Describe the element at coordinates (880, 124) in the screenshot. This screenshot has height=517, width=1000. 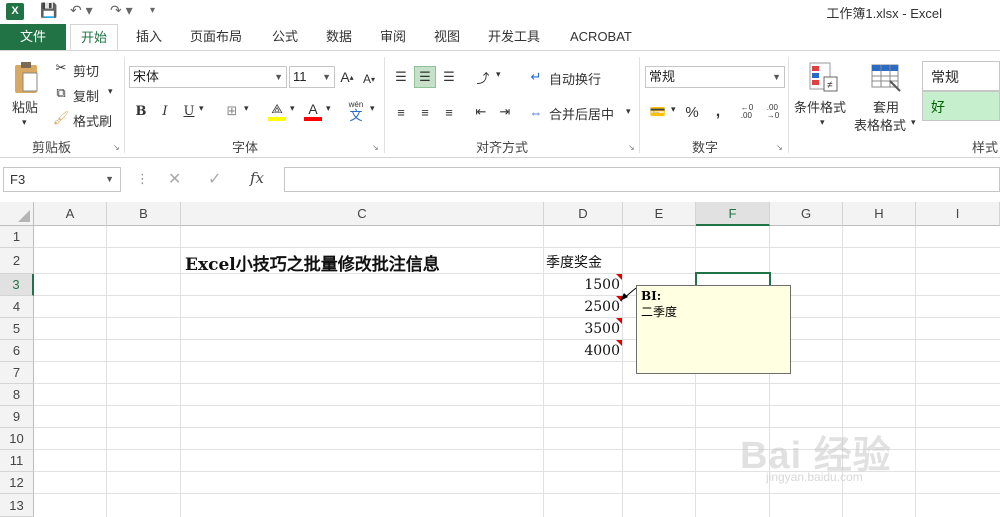
I see `format-as-table-button: 表格格式` at that location.